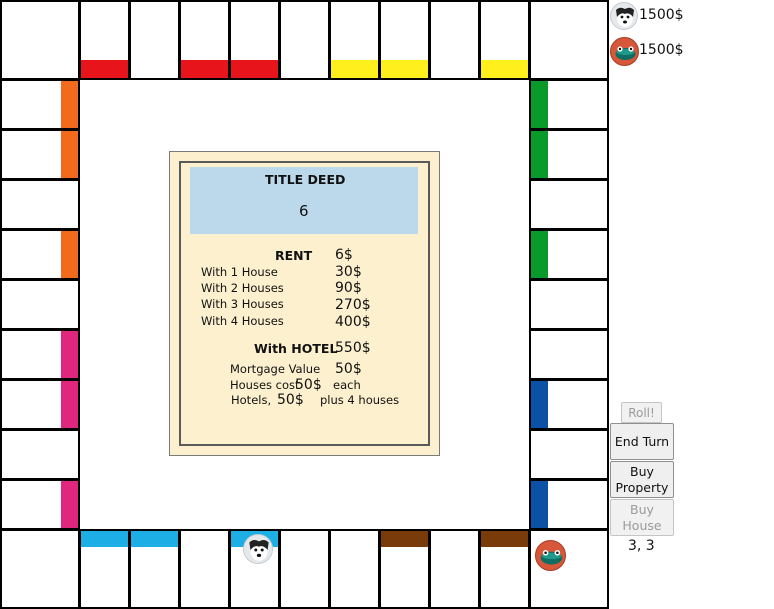 The image size is (774, 609). Describe the element at coordinates (360, 400) in the screenshot. I see `hotels-suffix: plus 4 houses` at that location.